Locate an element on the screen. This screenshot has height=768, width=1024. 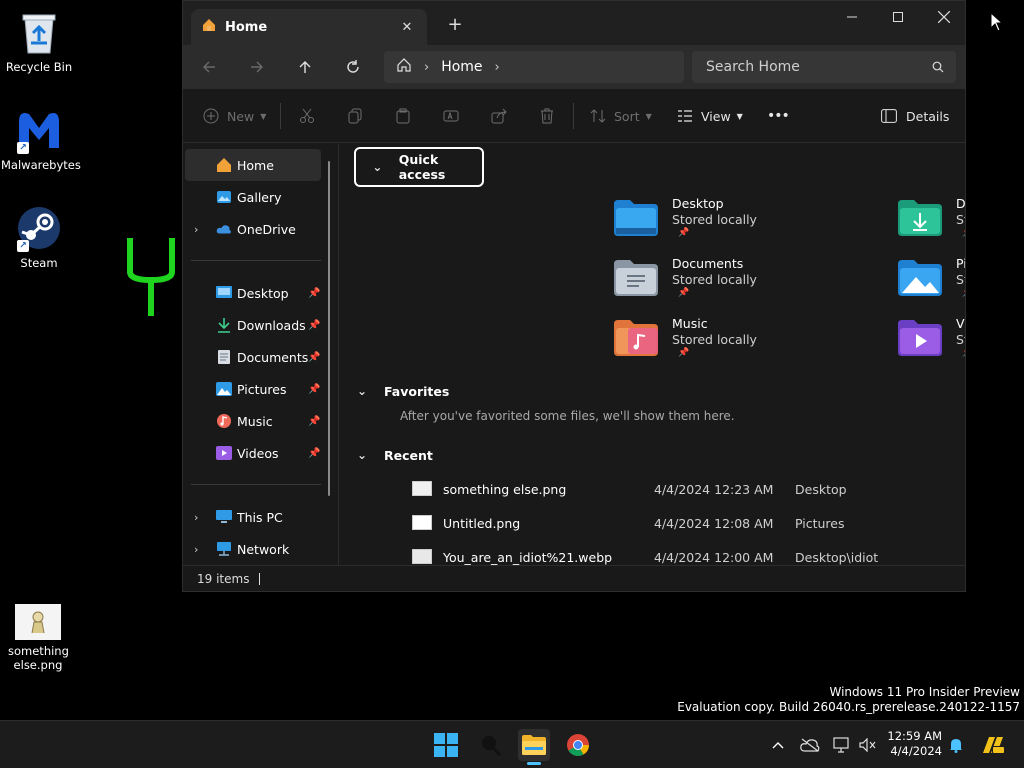
insider-preview-badge-icon is located at coordinates (993, 745).